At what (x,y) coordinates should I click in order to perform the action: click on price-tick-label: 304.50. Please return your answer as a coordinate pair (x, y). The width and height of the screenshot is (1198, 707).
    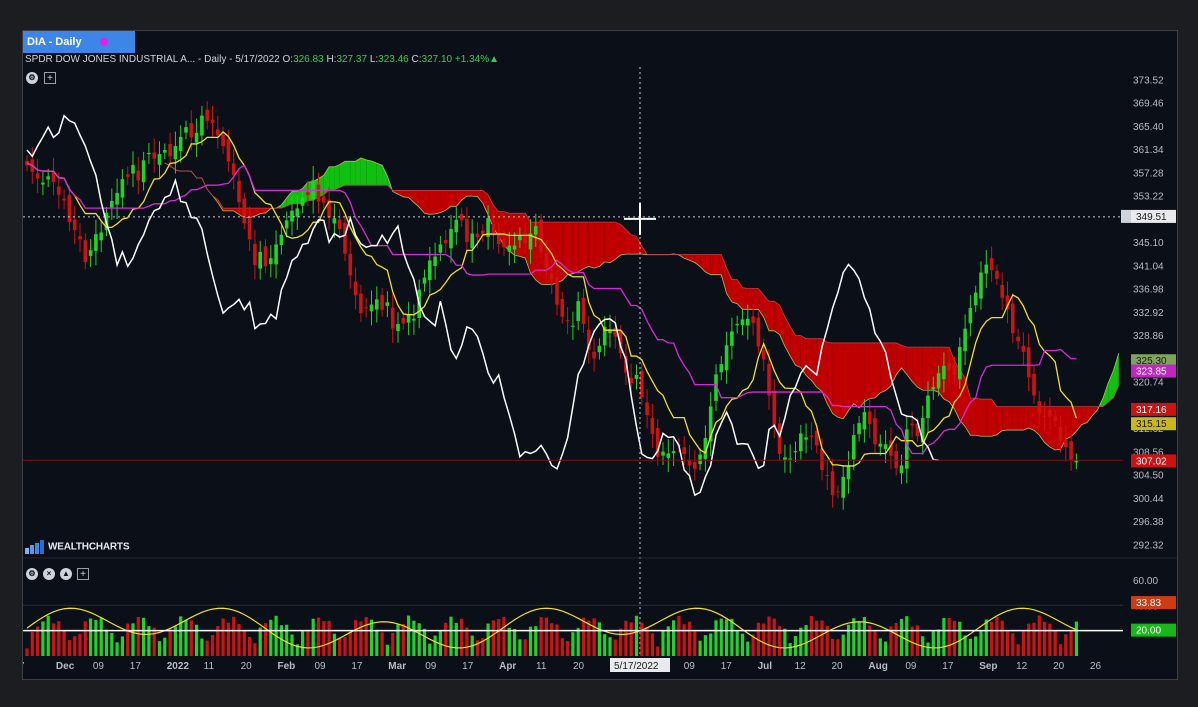
    Looking at the image, I should click on (1148, 476).